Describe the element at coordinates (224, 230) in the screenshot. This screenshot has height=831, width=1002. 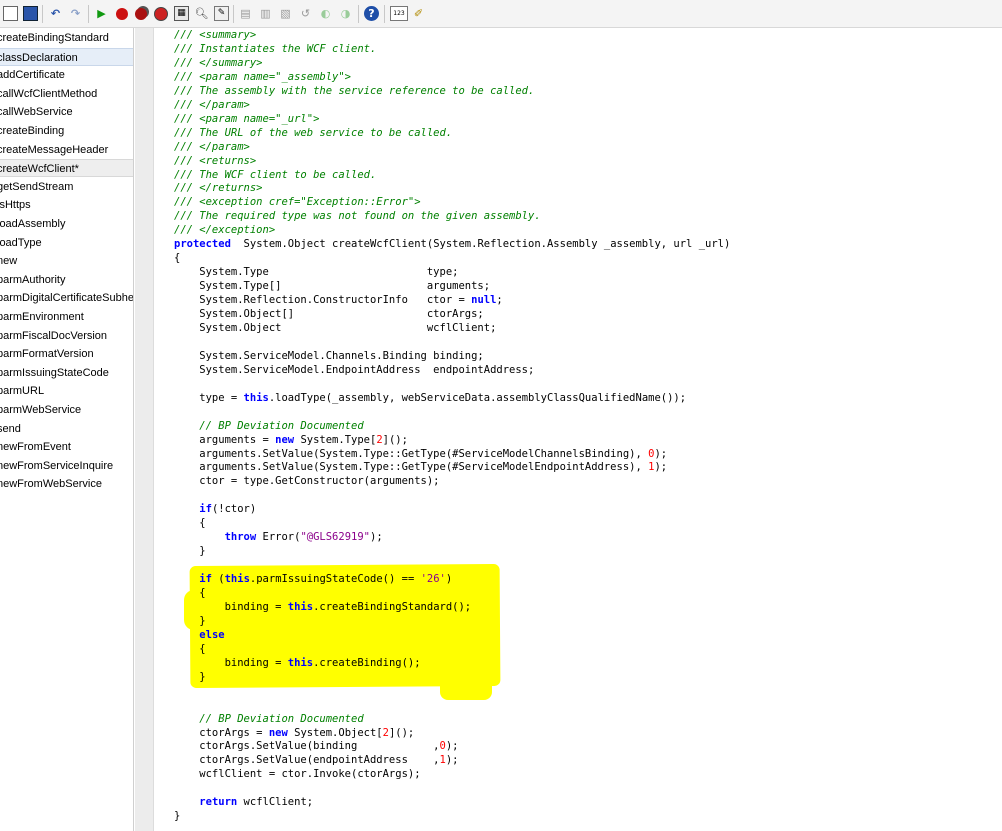
I see `code-line: /// </exception>` at that location.